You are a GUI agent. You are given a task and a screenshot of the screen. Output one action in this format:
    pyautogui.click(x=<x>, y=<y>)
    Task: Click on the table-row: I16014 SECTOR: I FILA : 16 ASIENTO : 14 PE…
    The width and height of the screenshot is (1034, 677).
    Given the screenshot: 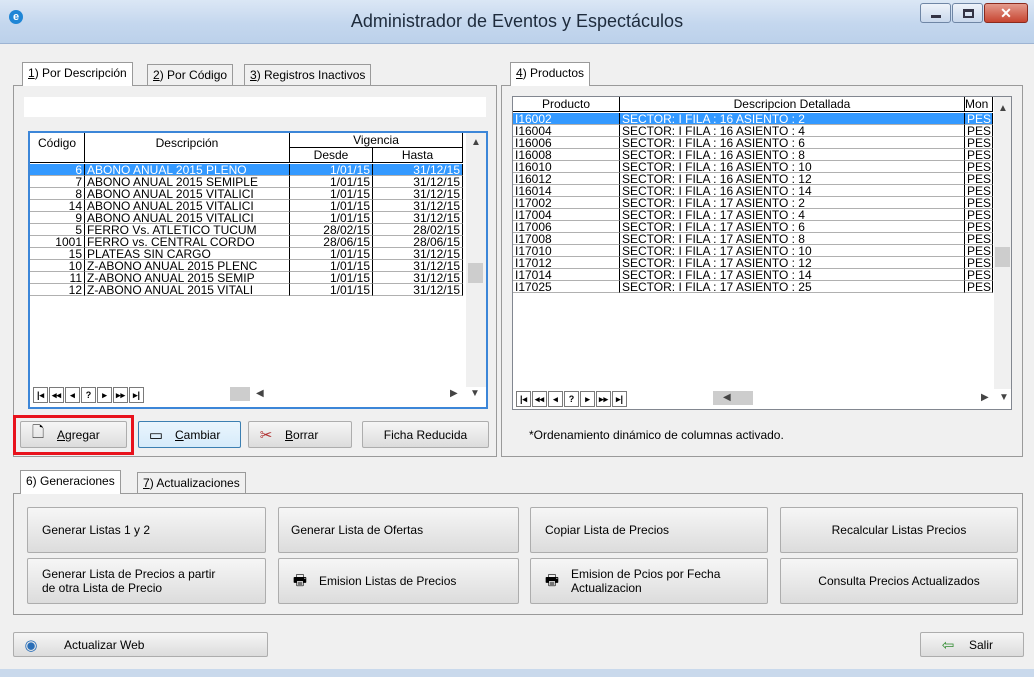 What is the action you would take?
    pyautogui.click(x=753, y=191)
    